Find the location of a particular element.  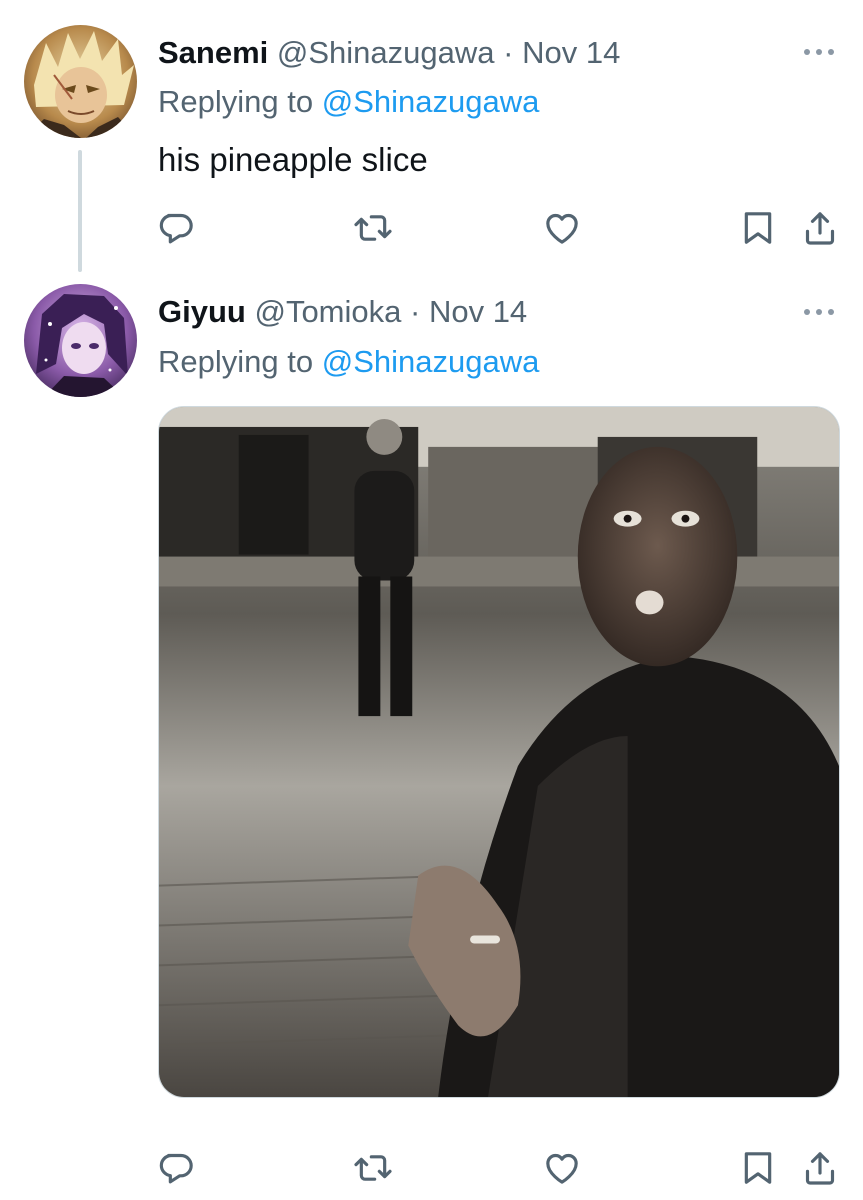

handle: @Shinazugawa is located at coordinates (386, 52).